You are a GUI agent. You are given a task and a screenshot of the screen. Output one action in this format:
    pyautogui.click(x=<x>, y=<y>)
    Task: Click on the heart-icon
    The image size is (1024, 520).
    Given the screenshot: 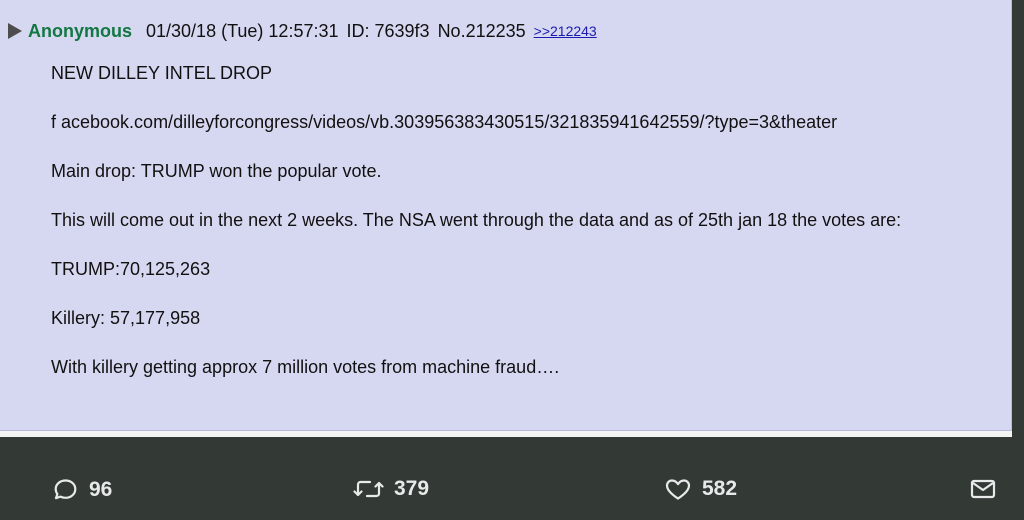 What is the action you would take?
    pyautogui.click(x=678, y=489)
    